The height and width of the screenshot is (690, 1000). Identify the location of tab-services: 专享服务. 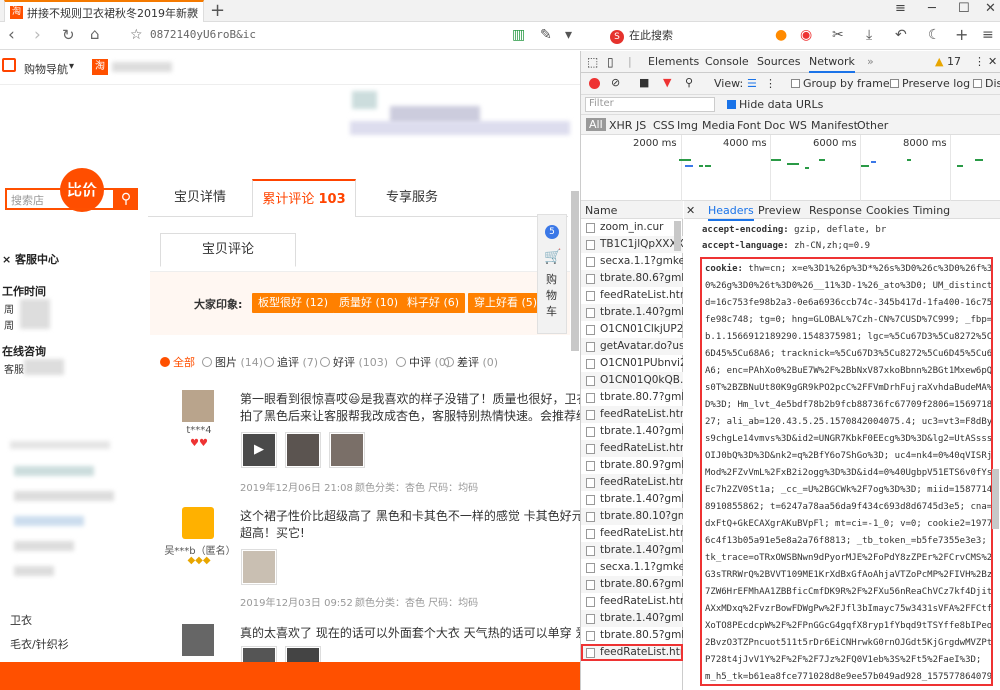
(412, 198).